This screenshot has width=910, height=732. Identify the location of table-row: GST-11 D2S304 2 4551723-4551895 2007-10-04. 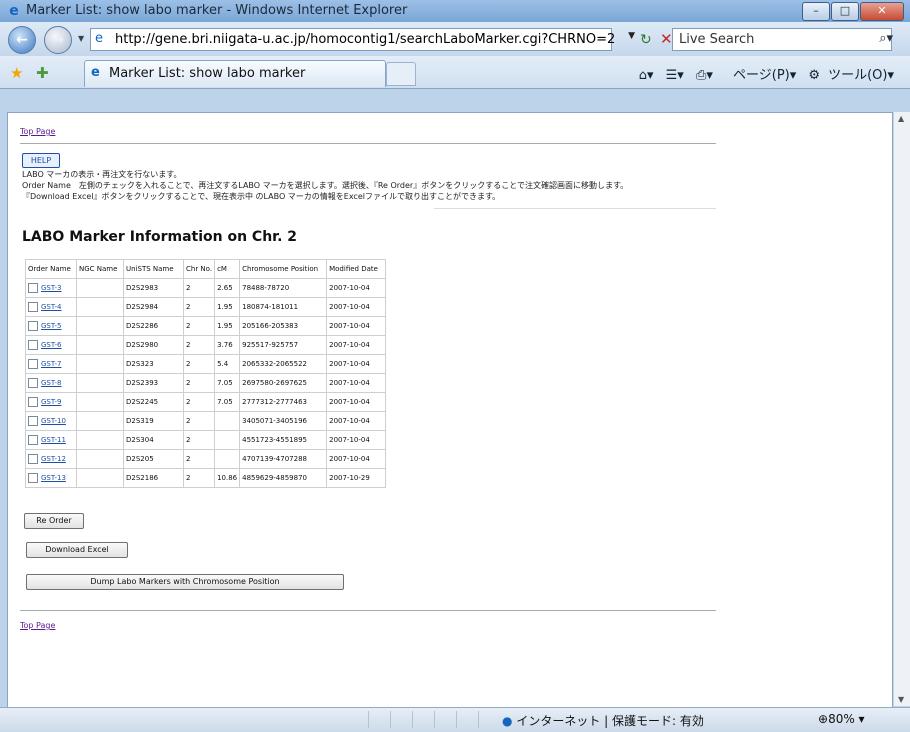
(206, 440).